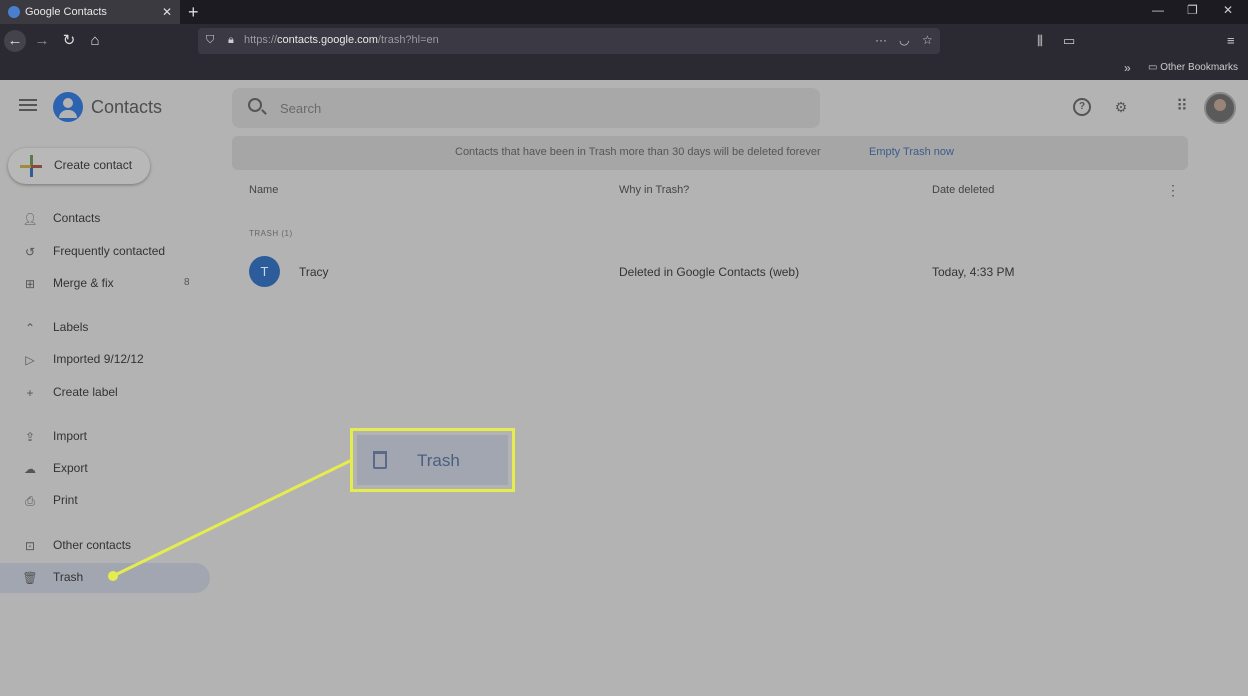 The image size is (1248, 696). I want to click on sidebar-item-frequently-contacted: ↺ Frequently contacted, so click(105, 252).